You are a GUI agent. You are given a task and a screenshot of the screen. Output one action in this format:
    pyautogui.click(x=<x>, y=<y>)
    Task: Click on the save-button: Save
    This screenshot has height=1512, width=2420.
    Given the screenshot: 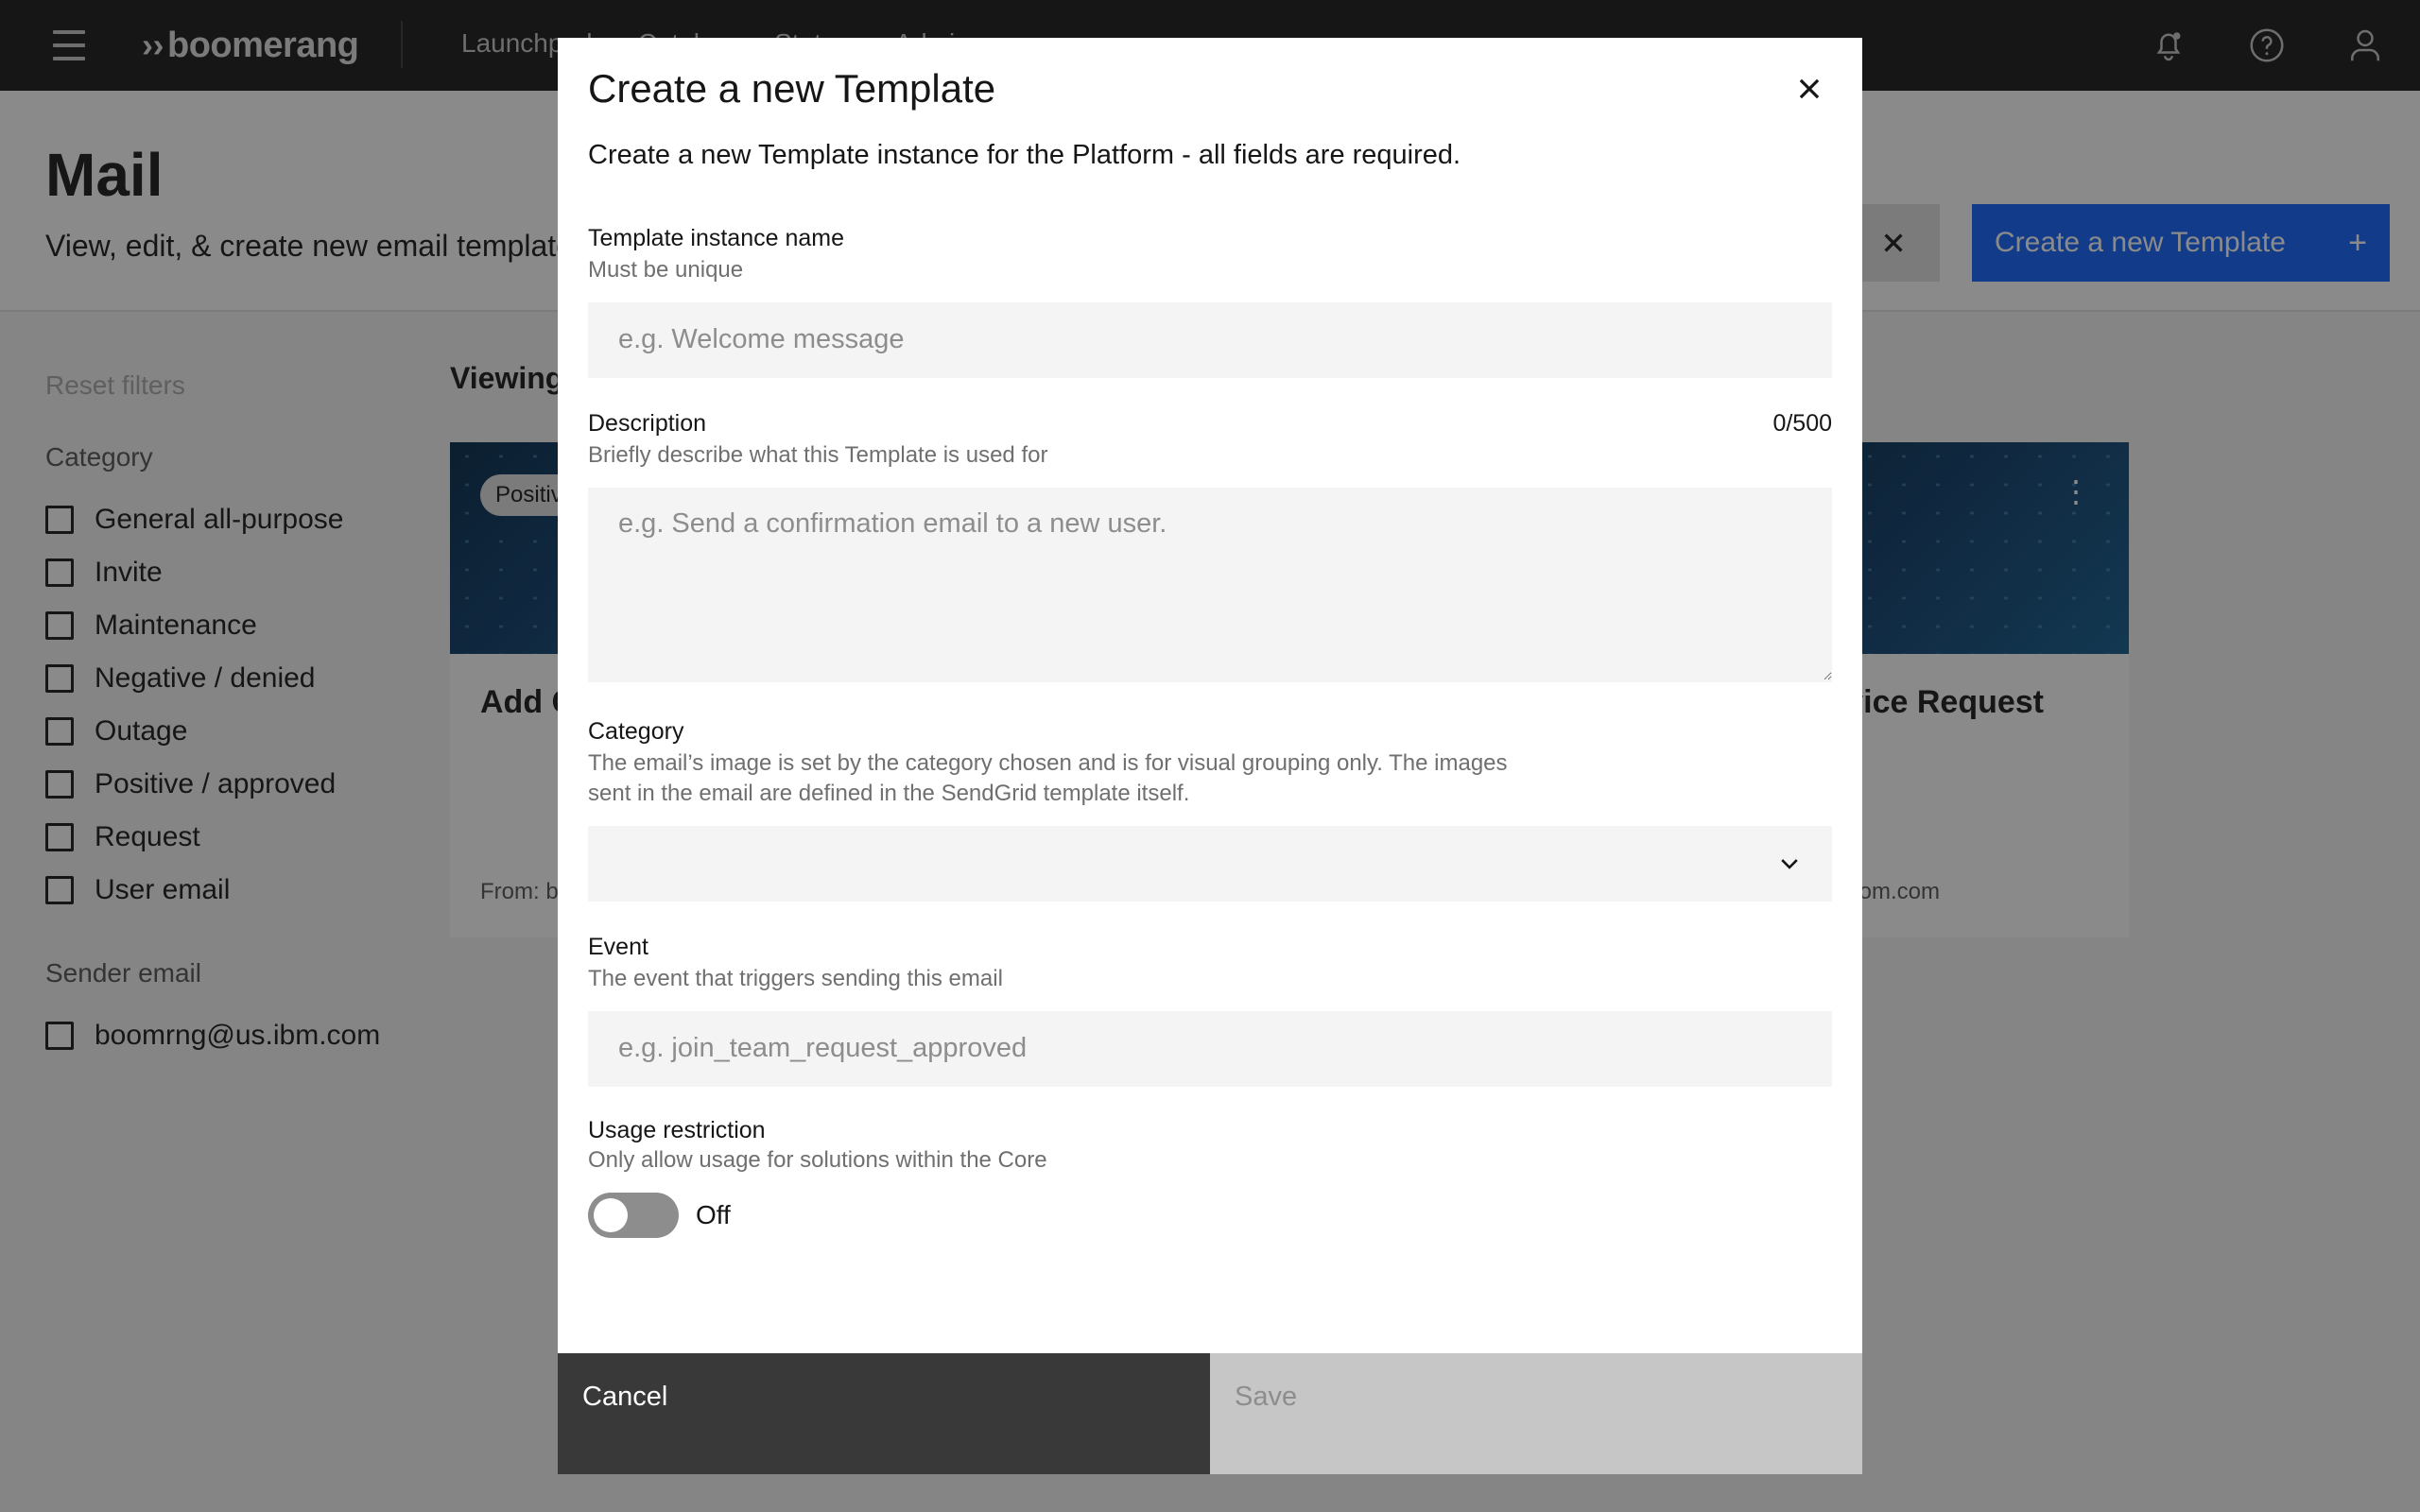 What is the action you would take?
    pyautogui.click(x=1536, y=1413)
    